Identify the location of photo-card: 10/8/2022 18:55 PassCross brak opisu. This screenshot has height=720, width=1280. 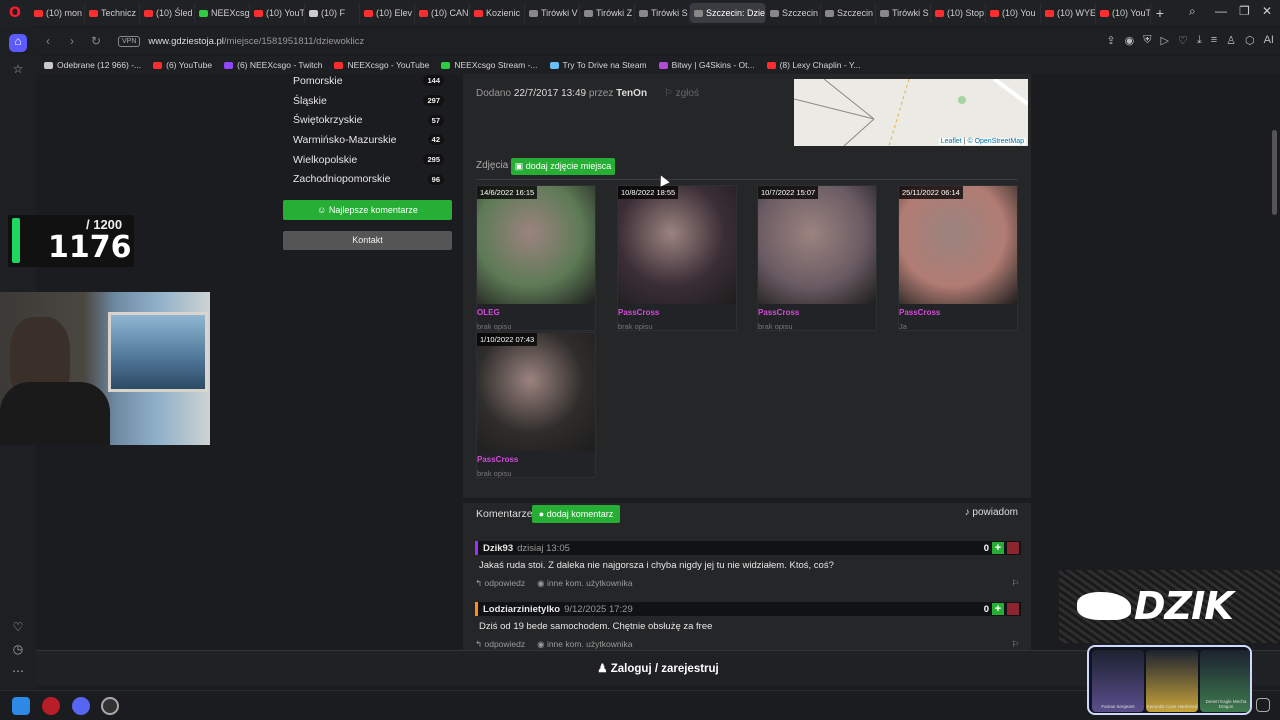
(677, 258).